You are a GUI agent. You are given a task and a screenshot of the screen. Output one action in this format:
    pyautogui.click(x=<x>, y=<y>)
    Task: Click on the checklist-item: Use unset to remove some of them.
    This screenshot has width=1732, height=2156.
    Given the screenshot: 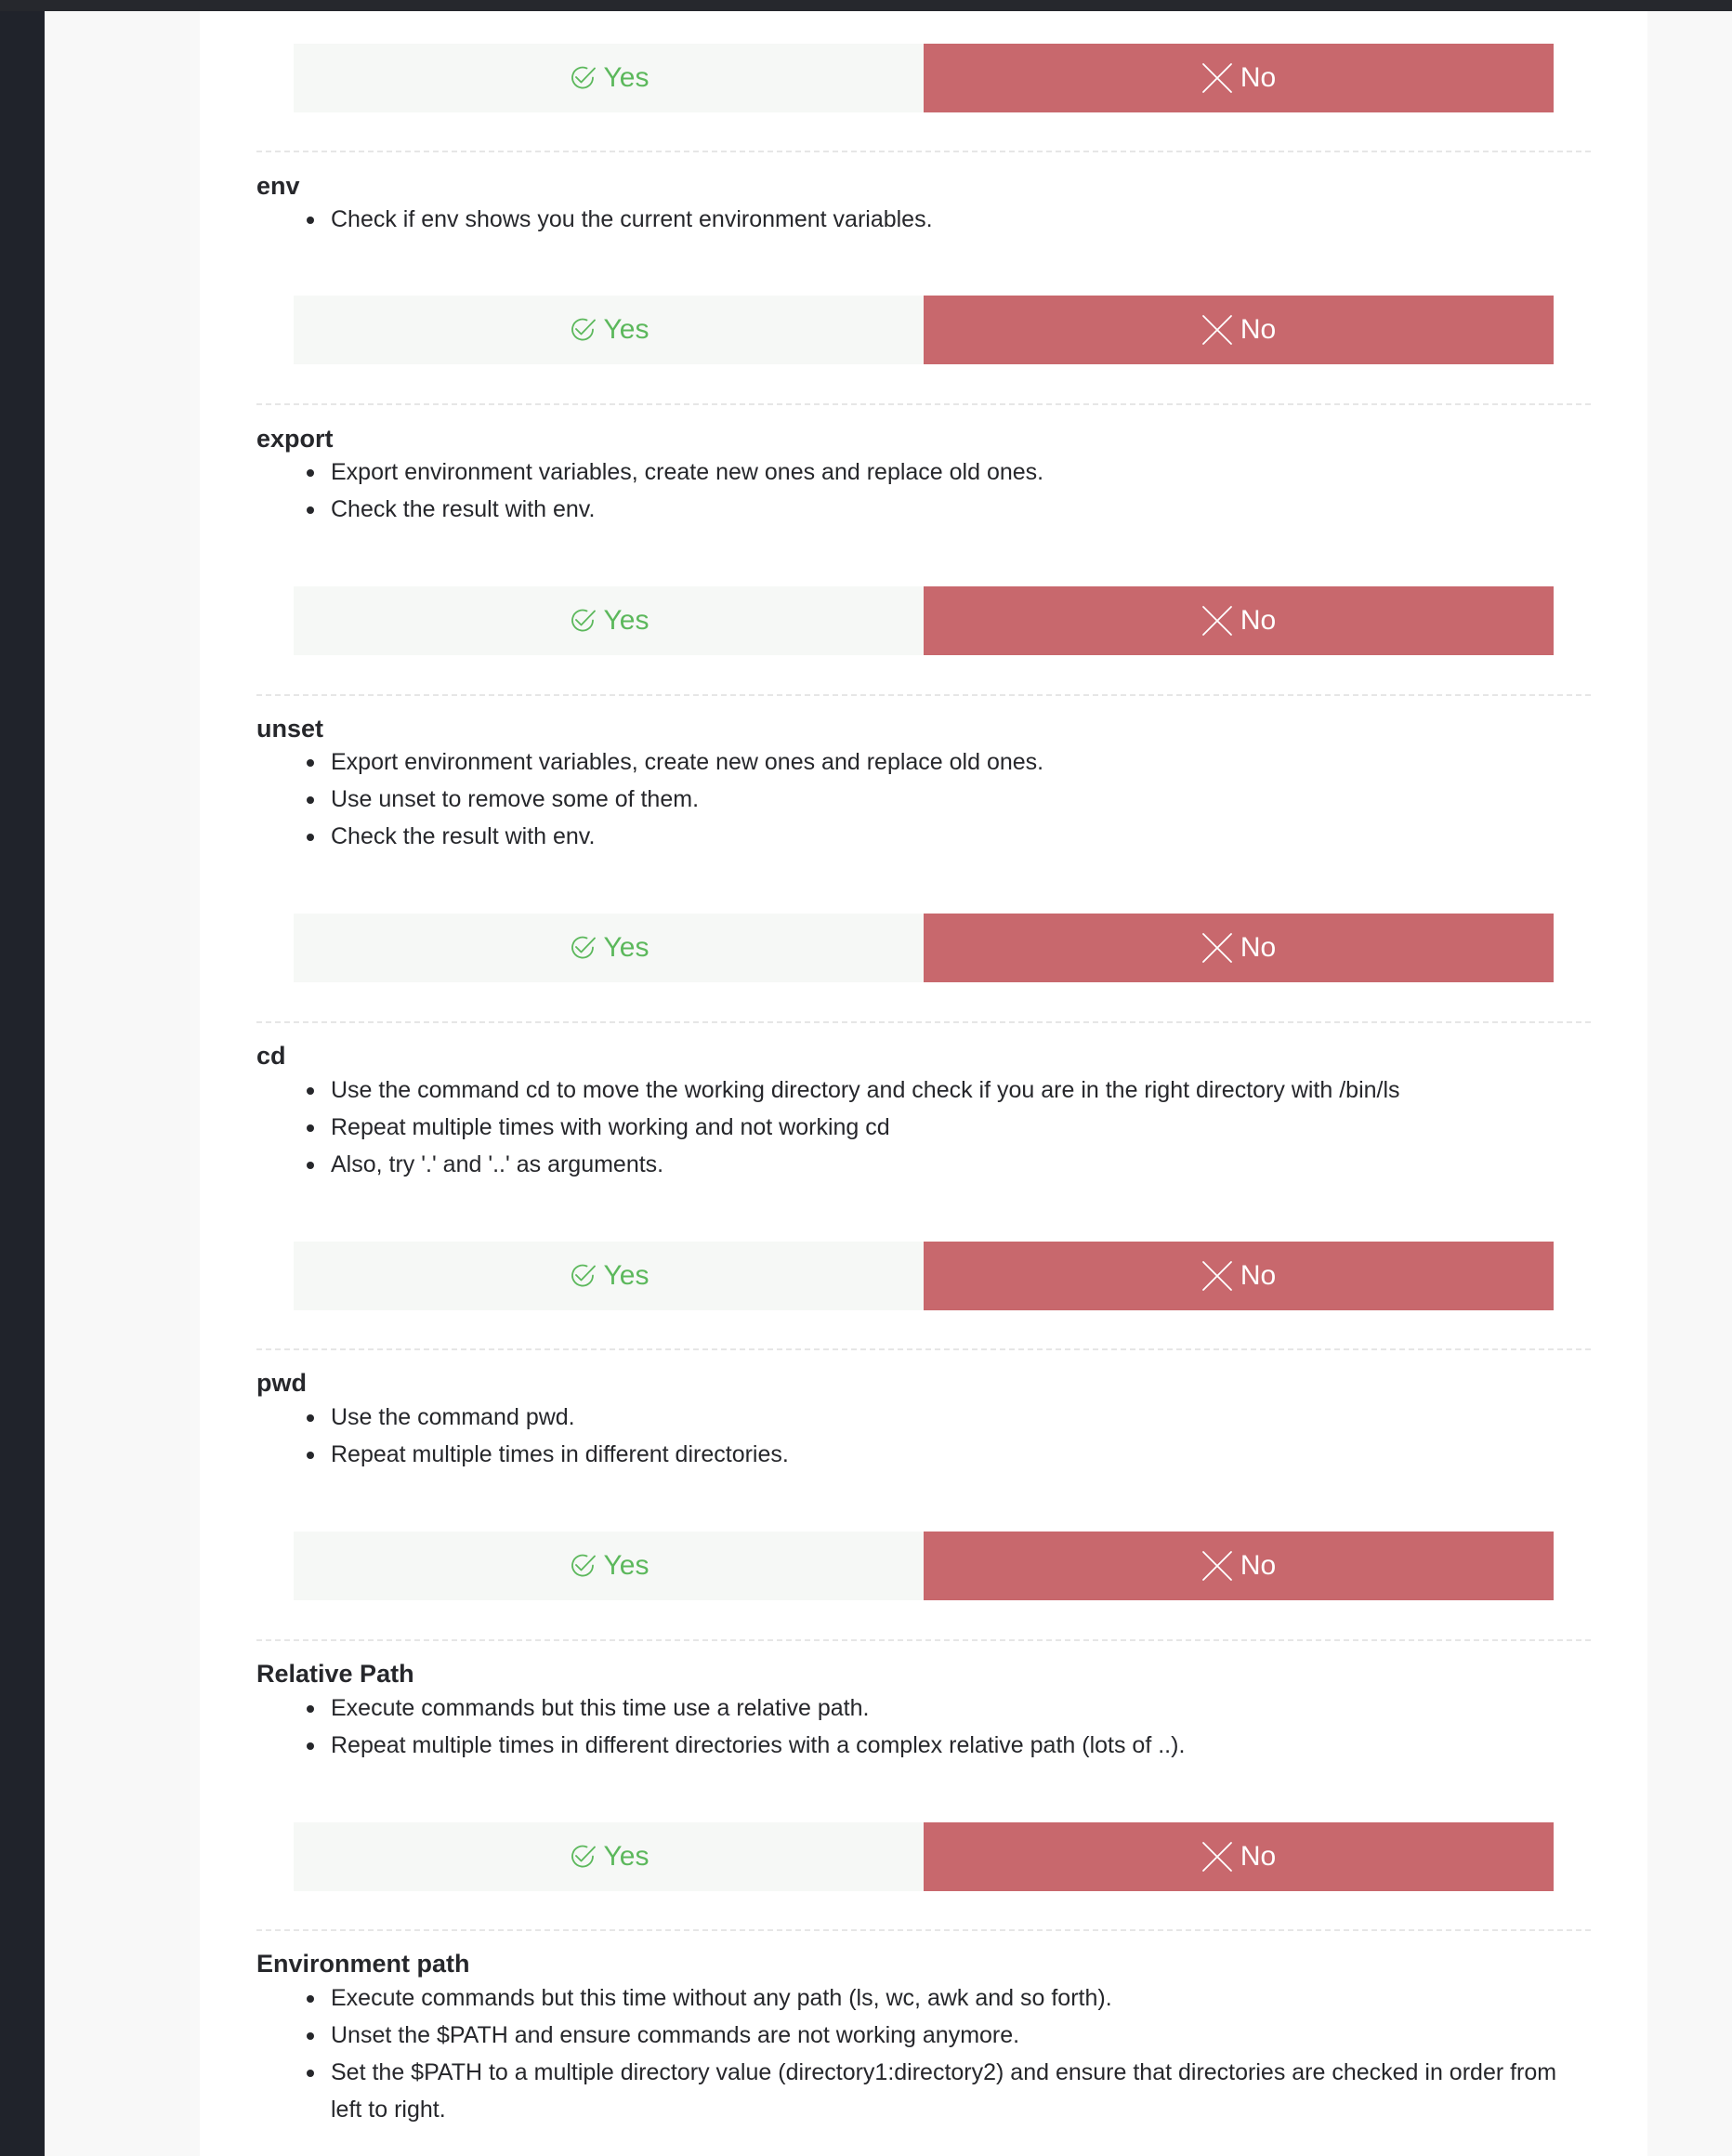 What is the action you would take?
    pyautogui.click(x=923, y=800)
    